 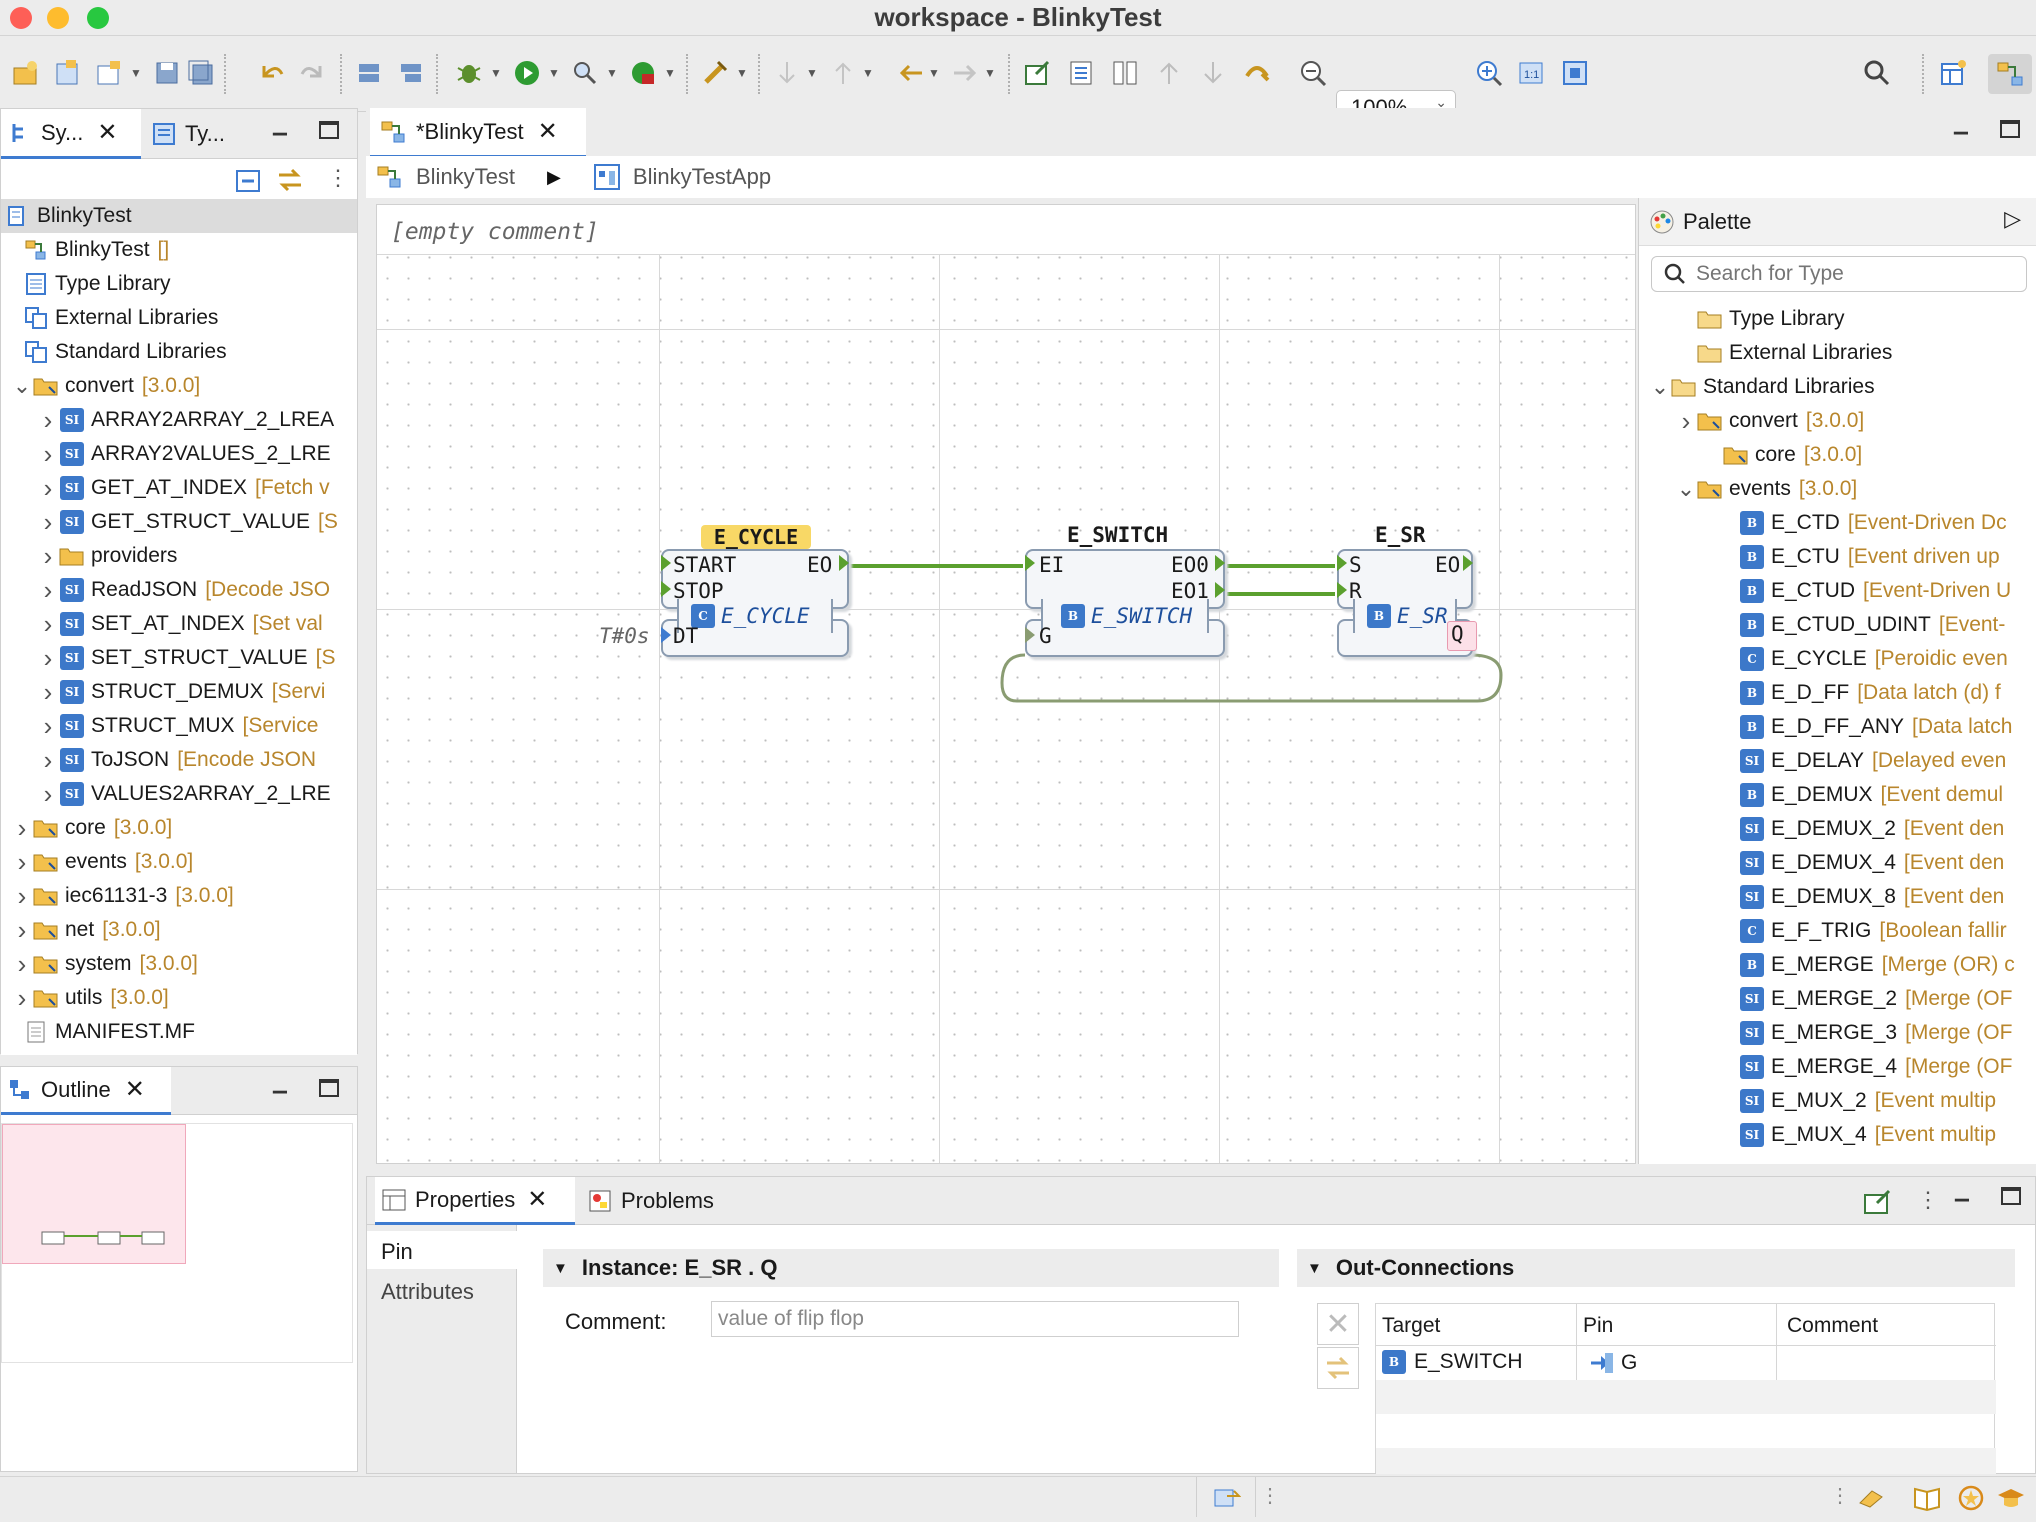 What do you see at coordinates (1837, 999) in the screenshot?
I see `palette-fb-item: SI E_MERGE_2 [Merge (OF` at bounding box center [1837, 999].